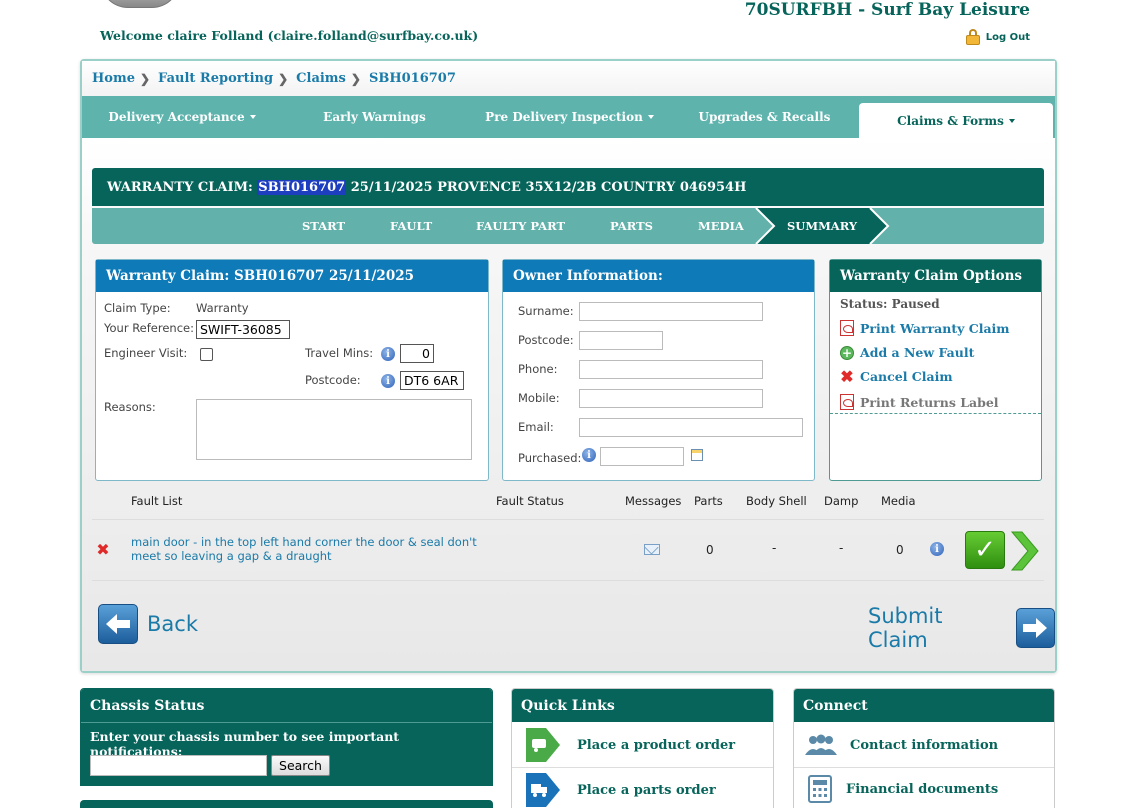  I want to click on arrow-left-icon, so click(118, 624).